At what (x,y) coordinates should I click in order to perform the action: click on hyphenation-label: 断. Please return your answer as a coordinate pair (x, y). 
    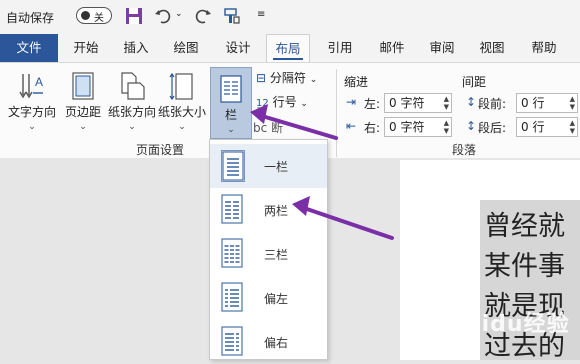
    Looking at the image, I should click on (277, 128).